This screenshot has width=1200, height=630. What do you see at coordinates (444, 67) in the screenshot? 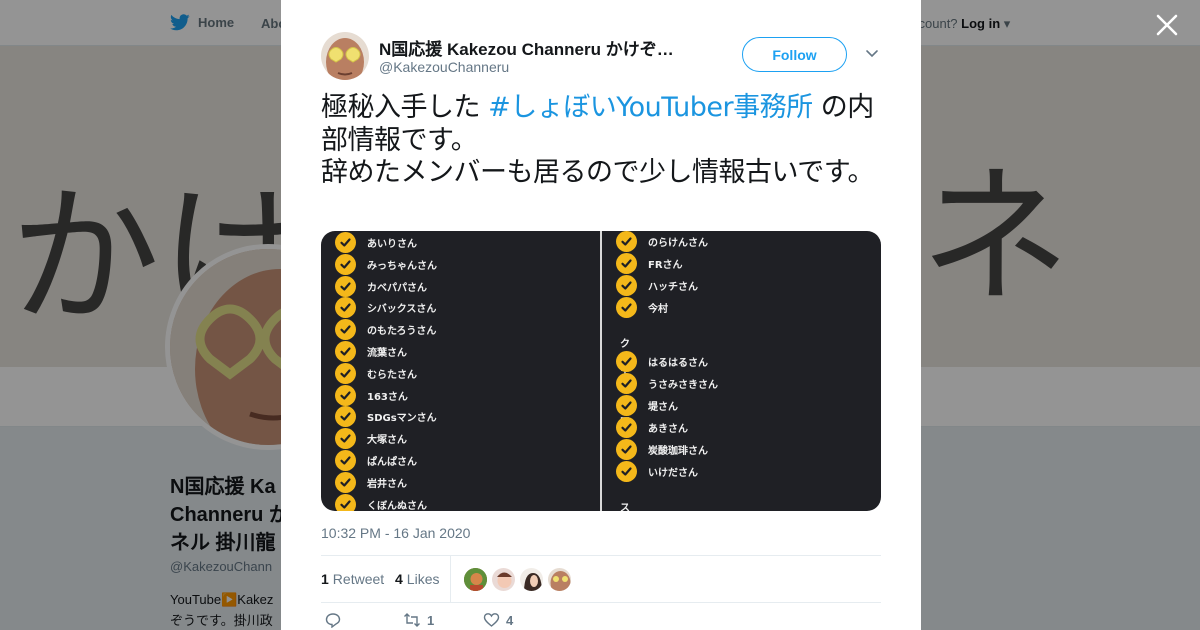
I see `author-handle: @KakezouChanneru` at bounding box center [444, 67].